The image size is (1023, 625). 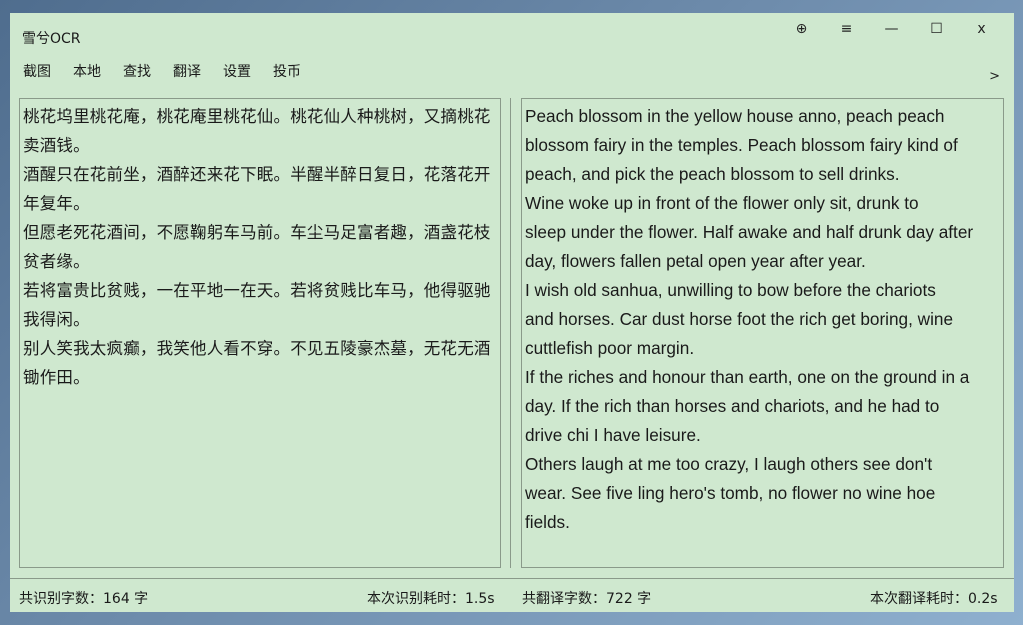 I want to click on menu-translate: 翻译, so click(x=187, y=71).